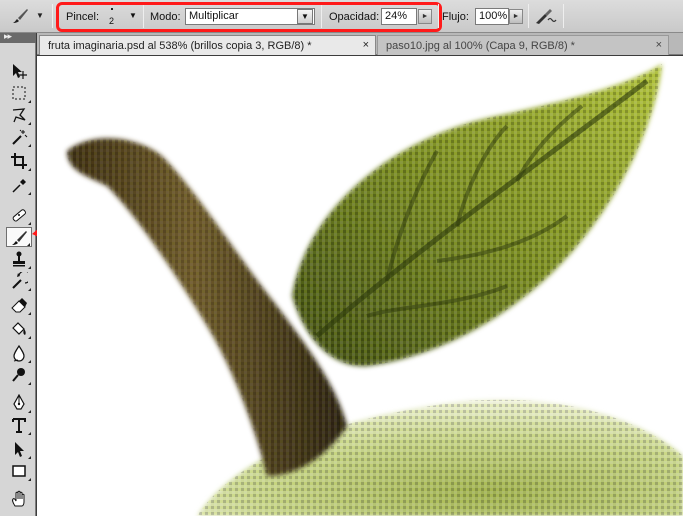 Image resolution: width=683 pixels, height=516 pixels. I want to click on brush-tool, so click(19, 237).